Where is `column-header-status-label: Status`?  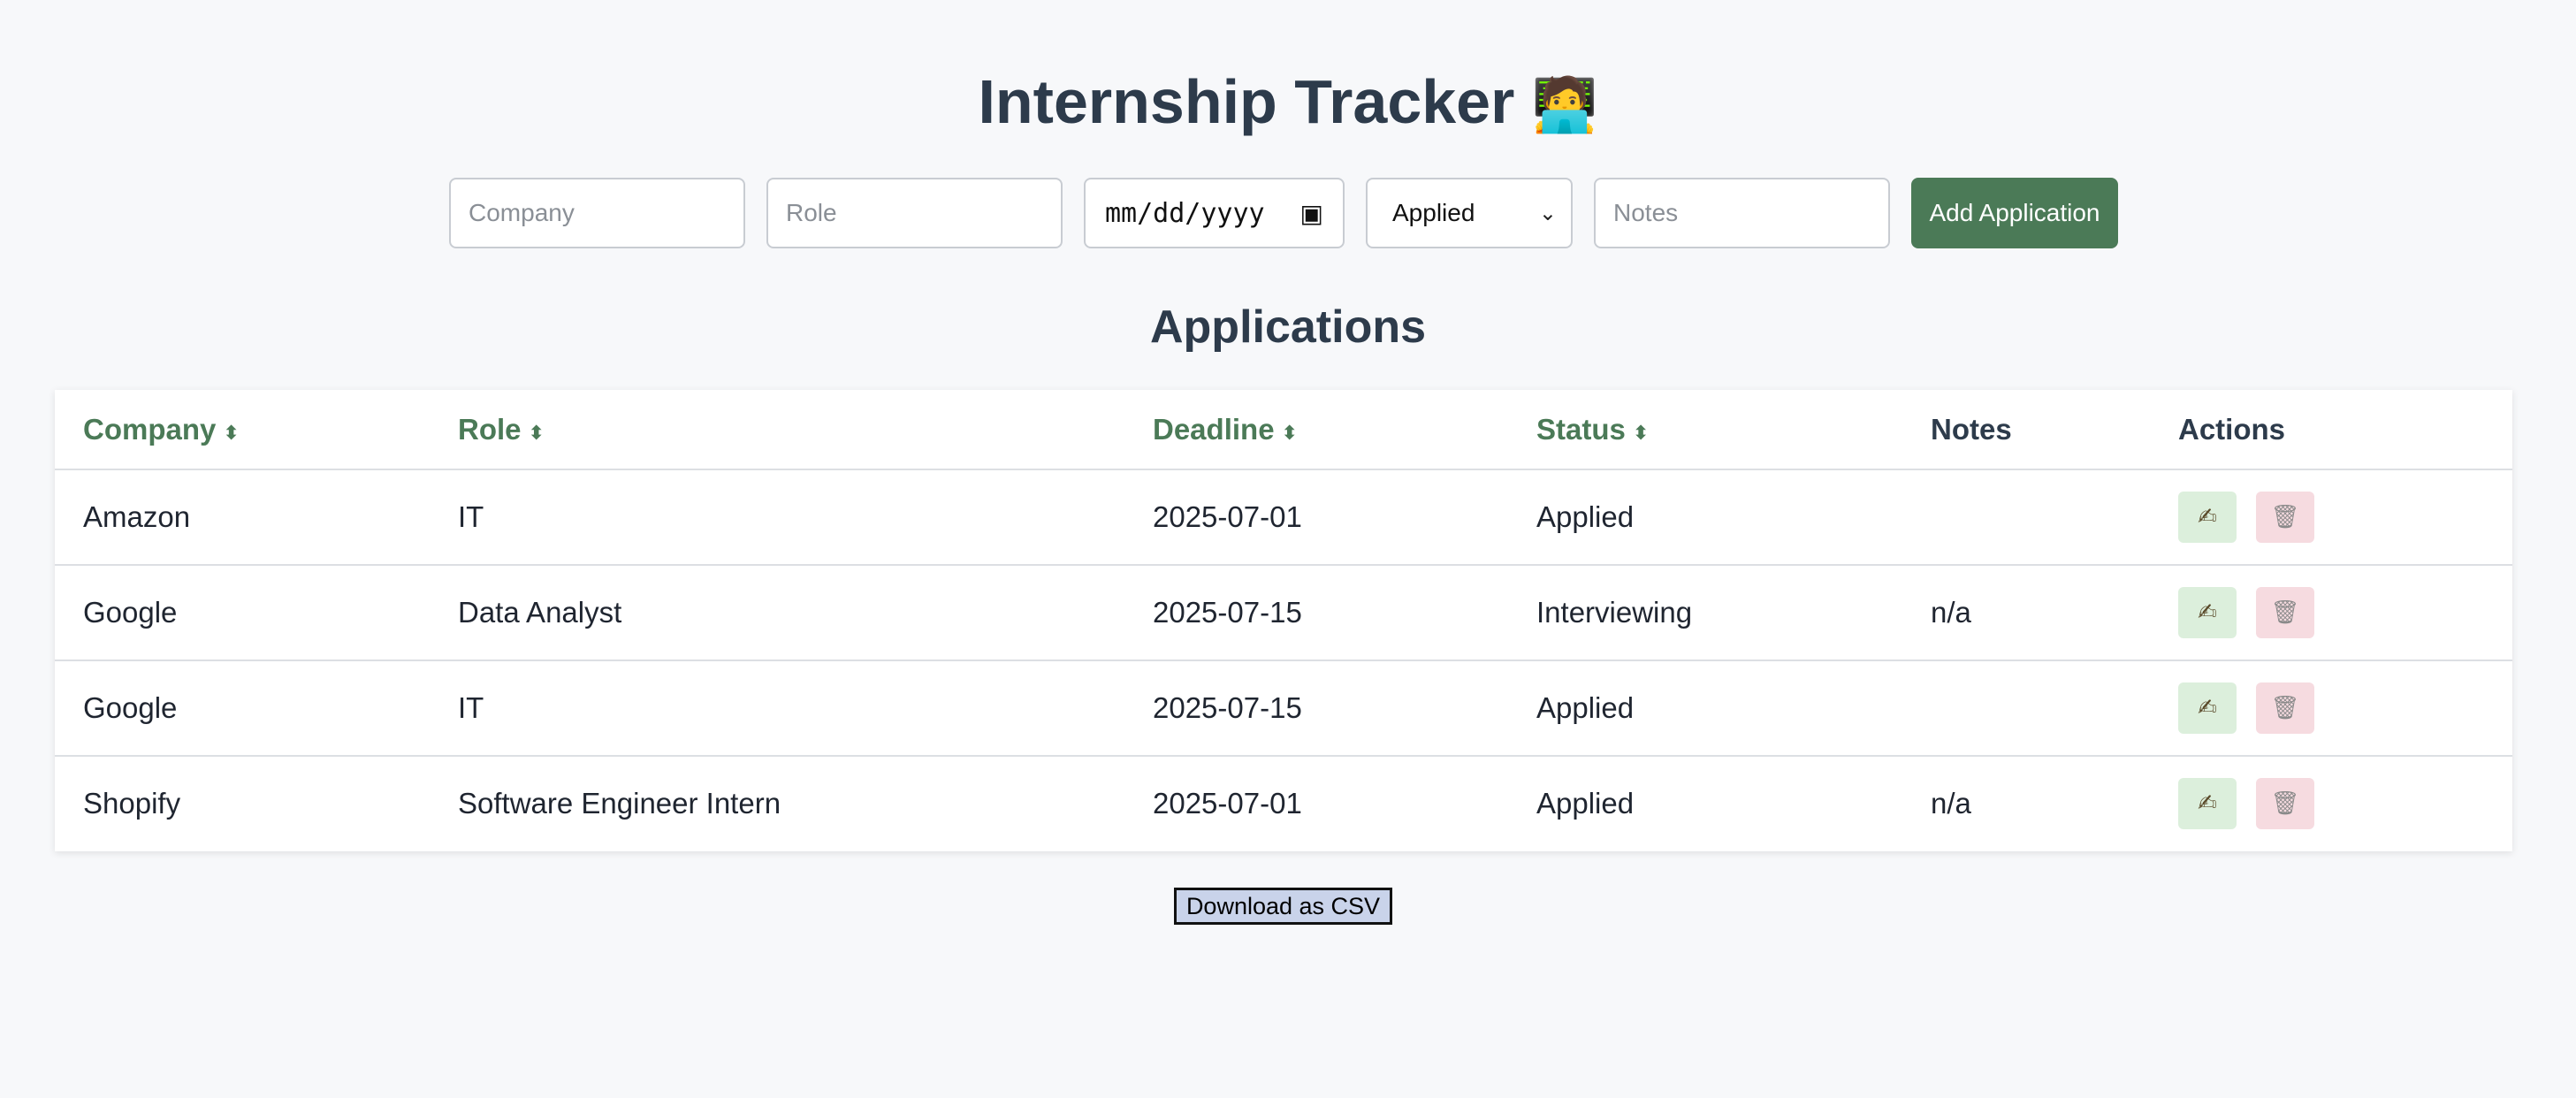
column-header-status-label: Status is located at coordinates (1581, 429).